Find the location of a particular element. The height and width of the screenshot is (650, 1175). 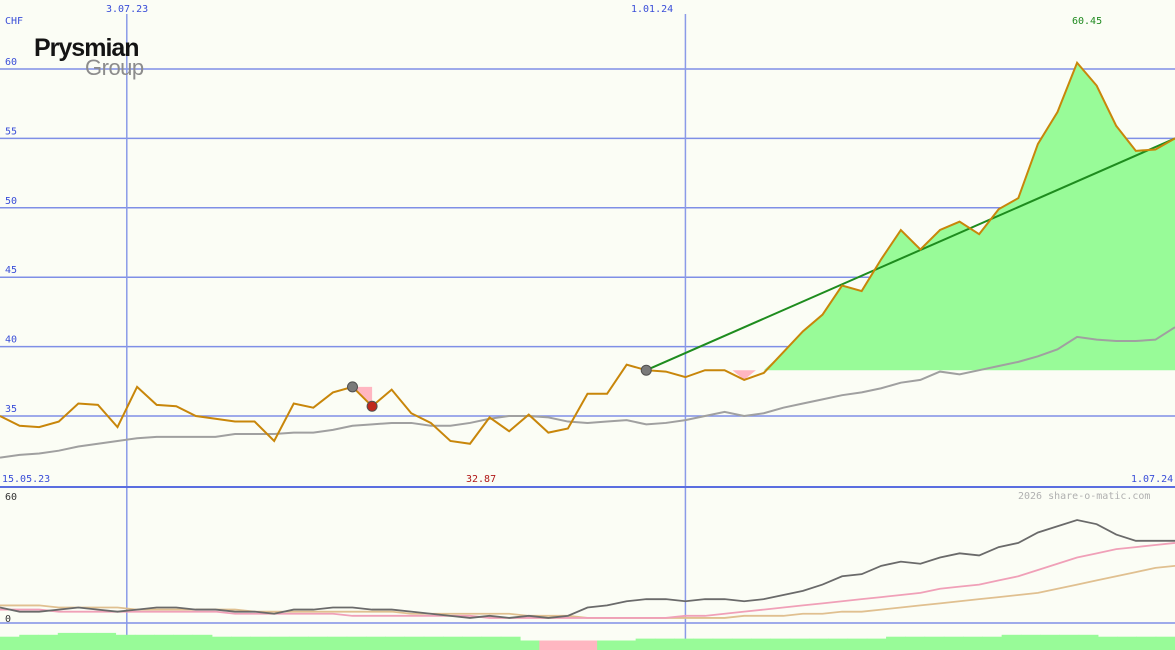

date-label-start: 15.05.23 is located at coordinates (26, 479).